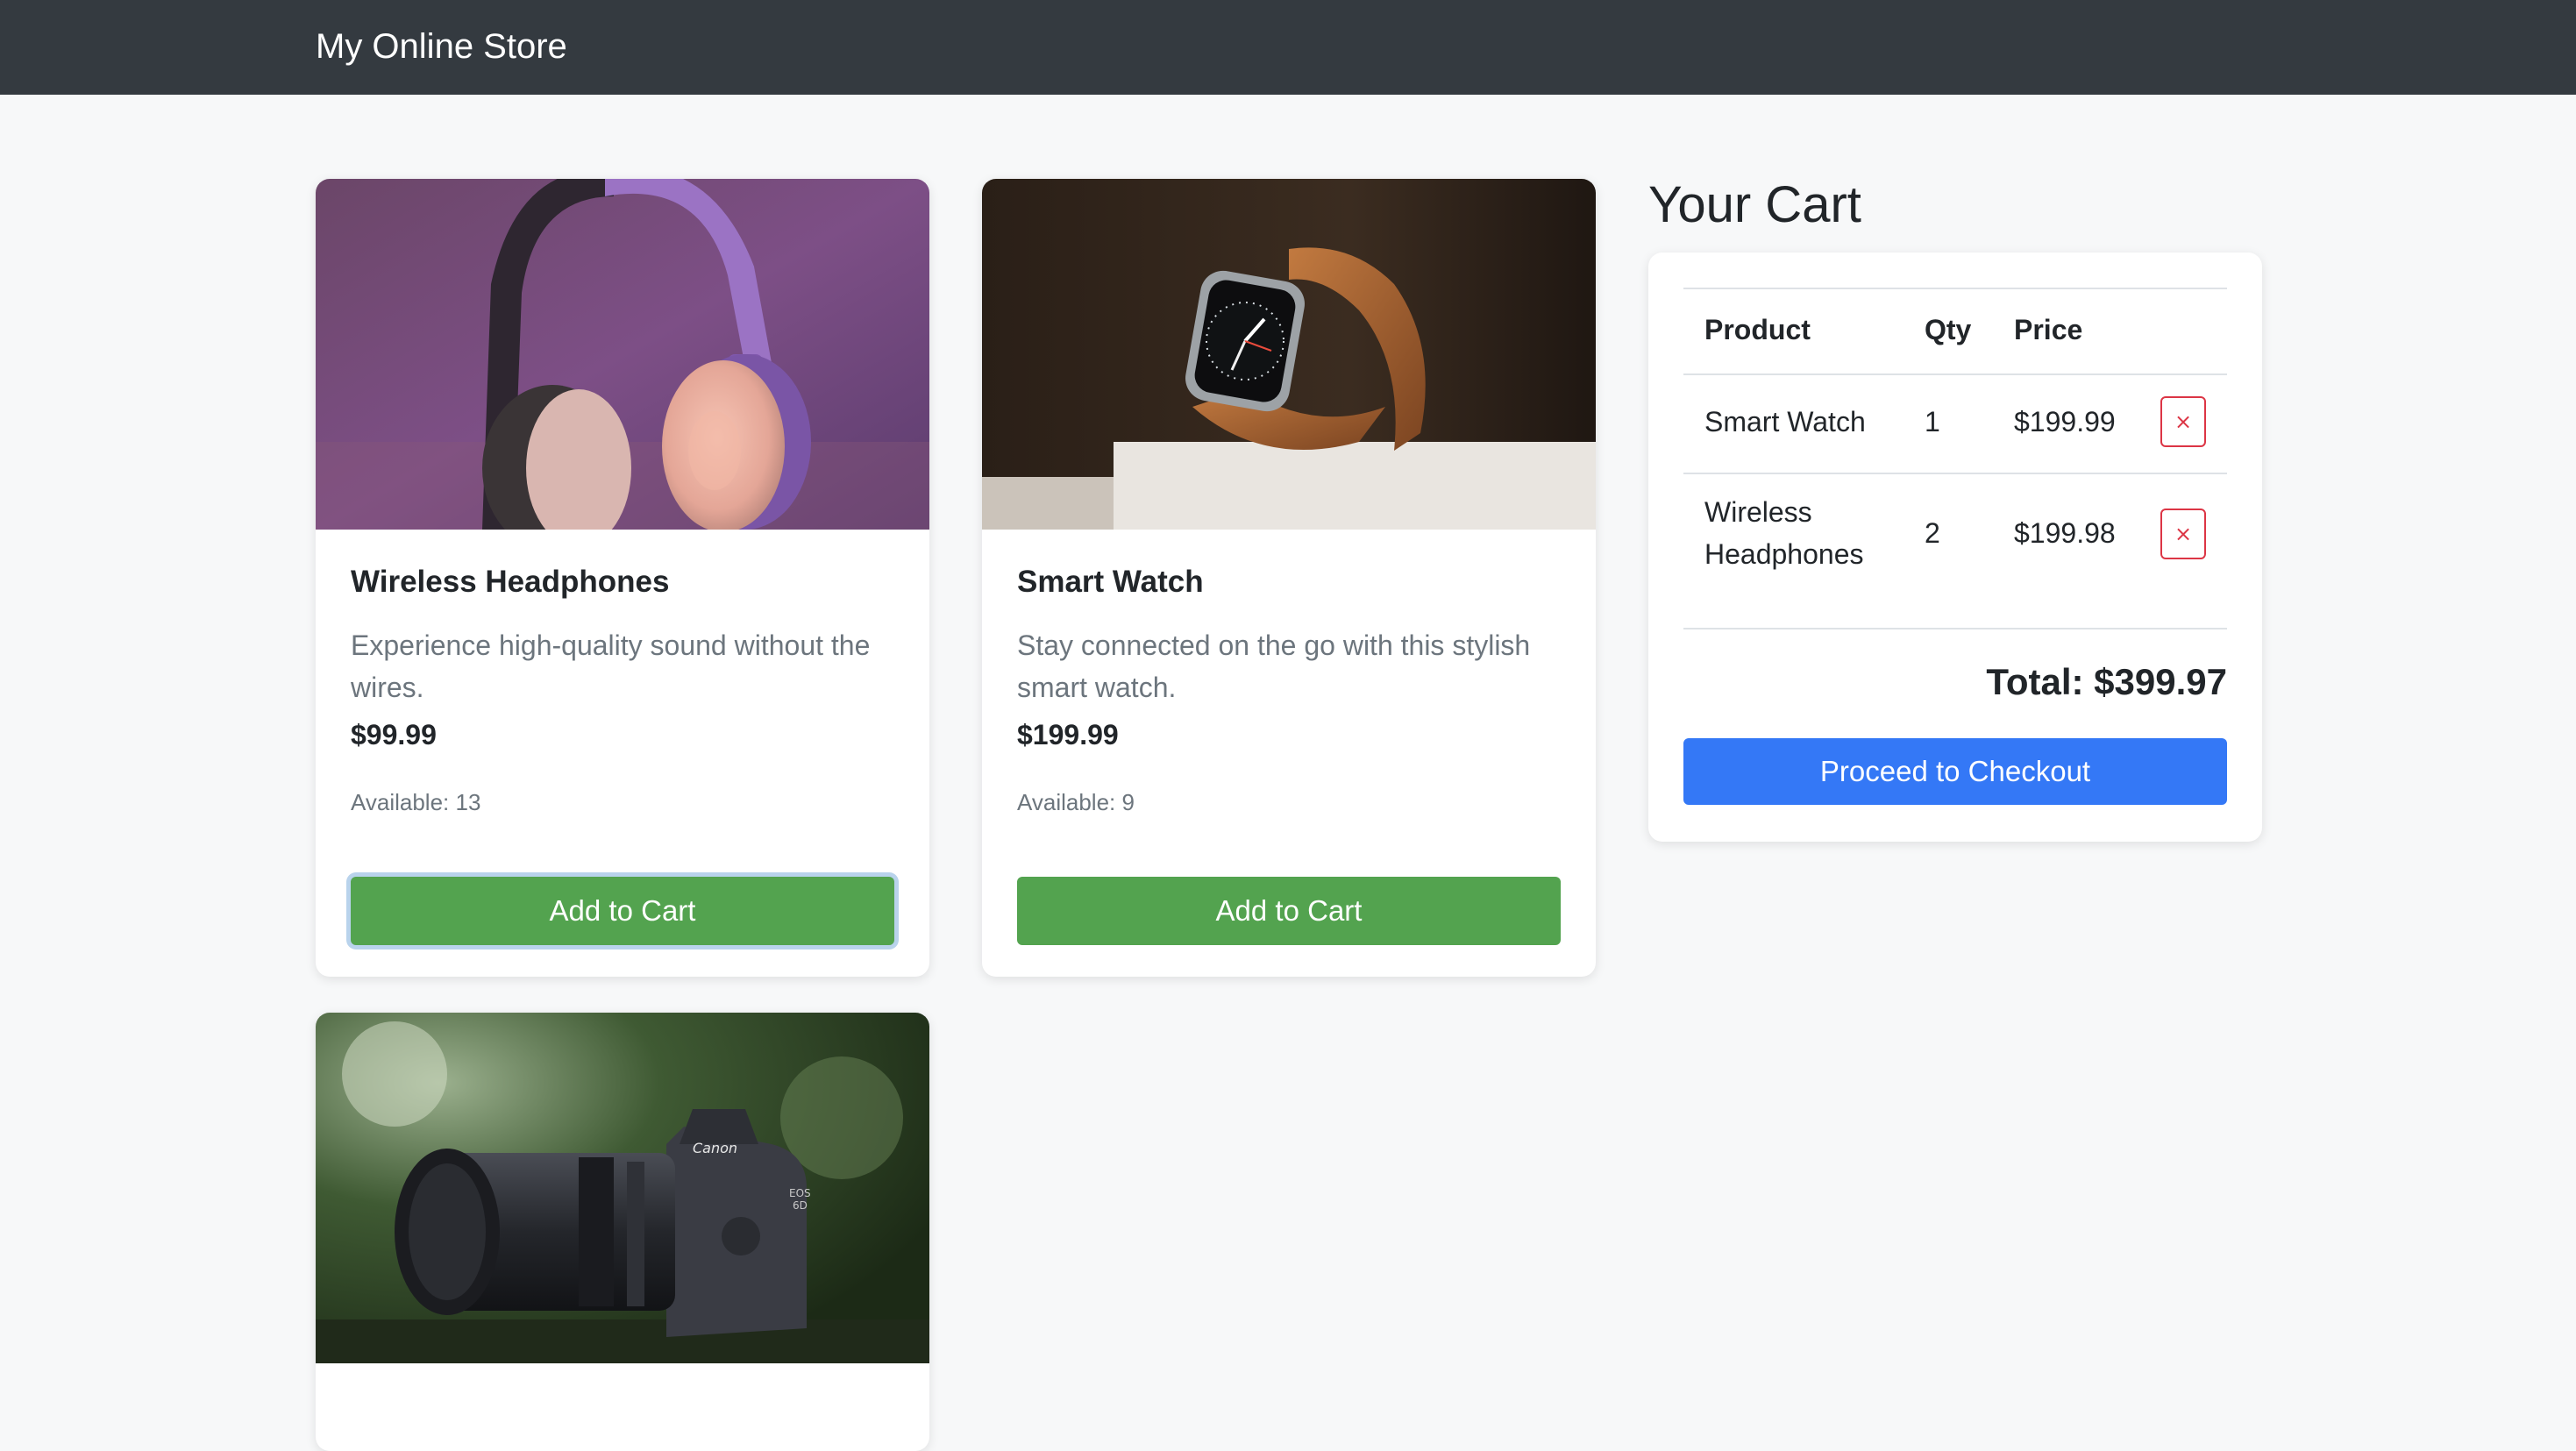 Image resolution: width=2576 pixels, height=1451 pixels. What do you see at coordinates (2065, 421) in the screenshot?
I see `cart-item-price: $199.99` at bounding box center [2065, 421].